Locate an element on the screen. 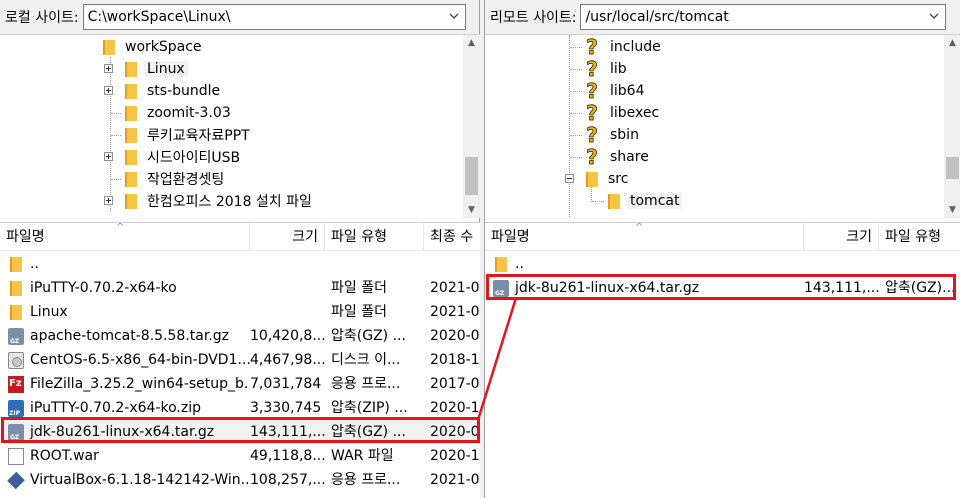  remote-tree-item: ? share is located at coordinates (618, 157).